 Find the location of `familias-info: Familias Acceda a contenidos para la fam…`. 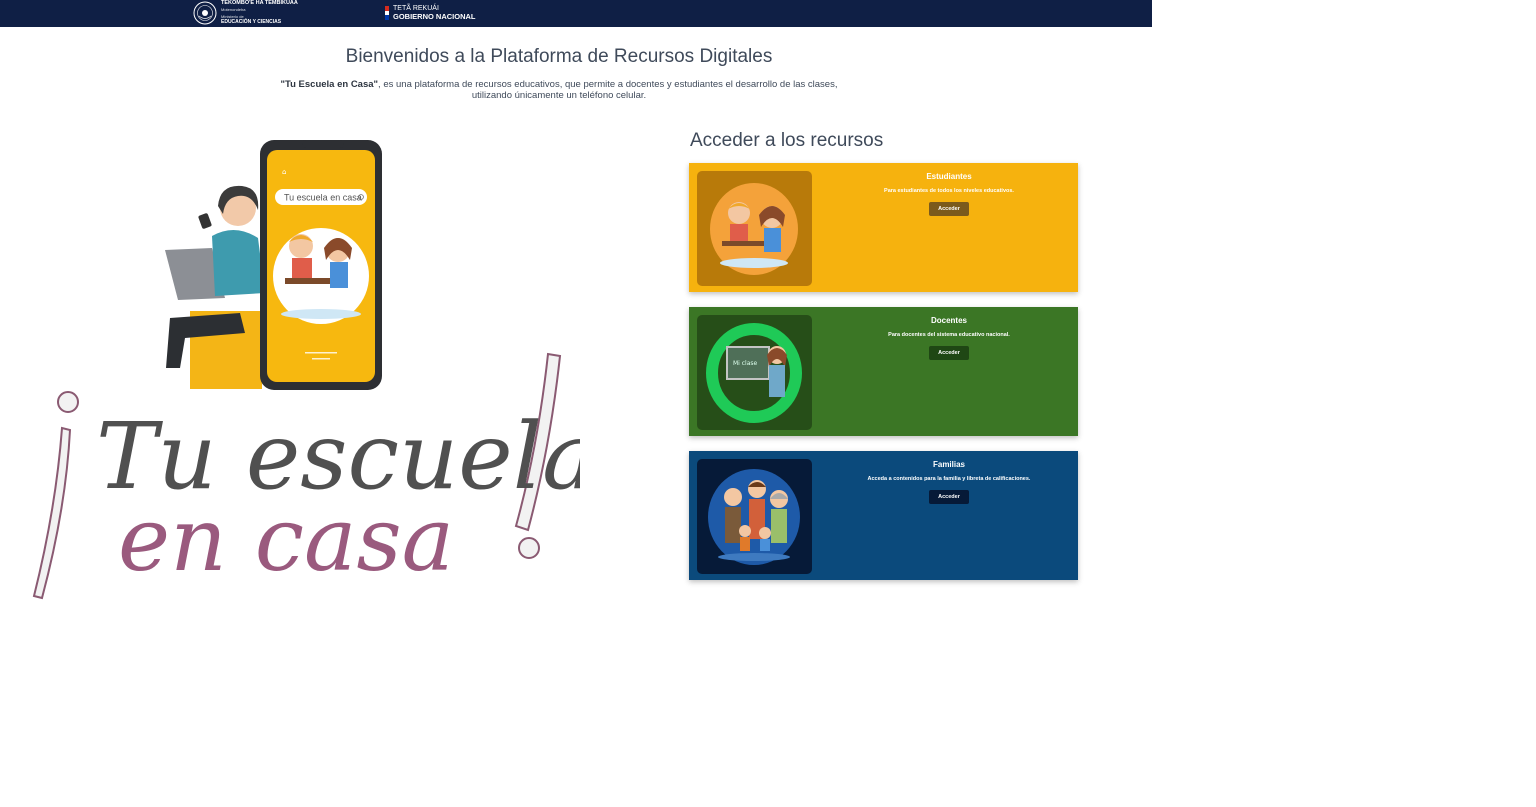

familias-info: Familias Acceda a contenidos para la fam… is located at coordinates (949, 482).